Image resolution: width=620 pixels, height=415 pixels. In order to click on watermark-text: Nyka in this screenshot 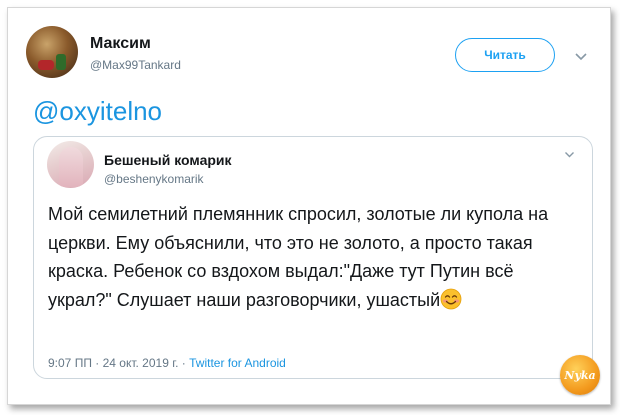, I will do `click(580, 375)`.